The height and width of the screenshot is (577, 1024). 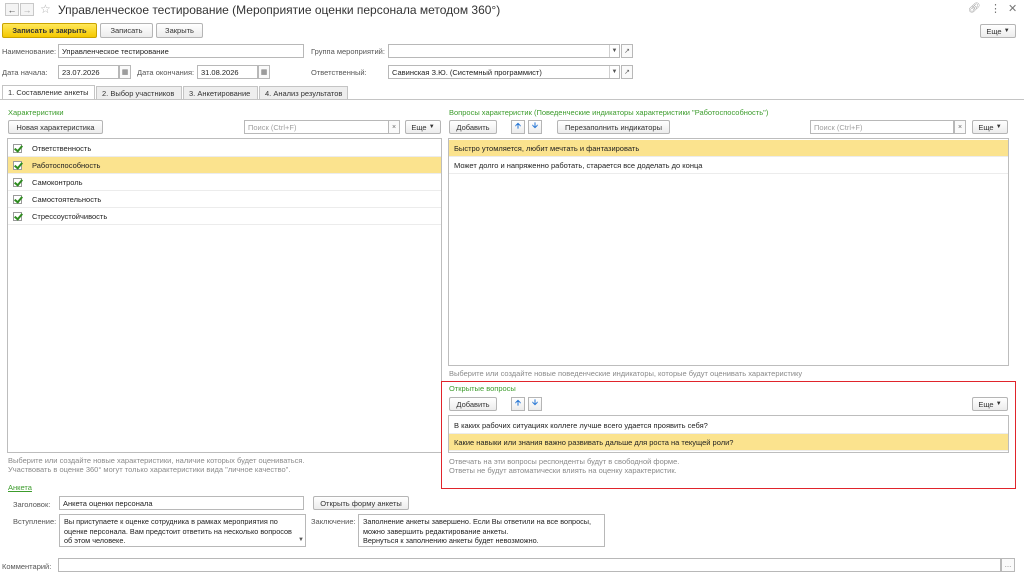 I want to click on tab-survey: 3. Анкетирование, so click(x=220, y=92).